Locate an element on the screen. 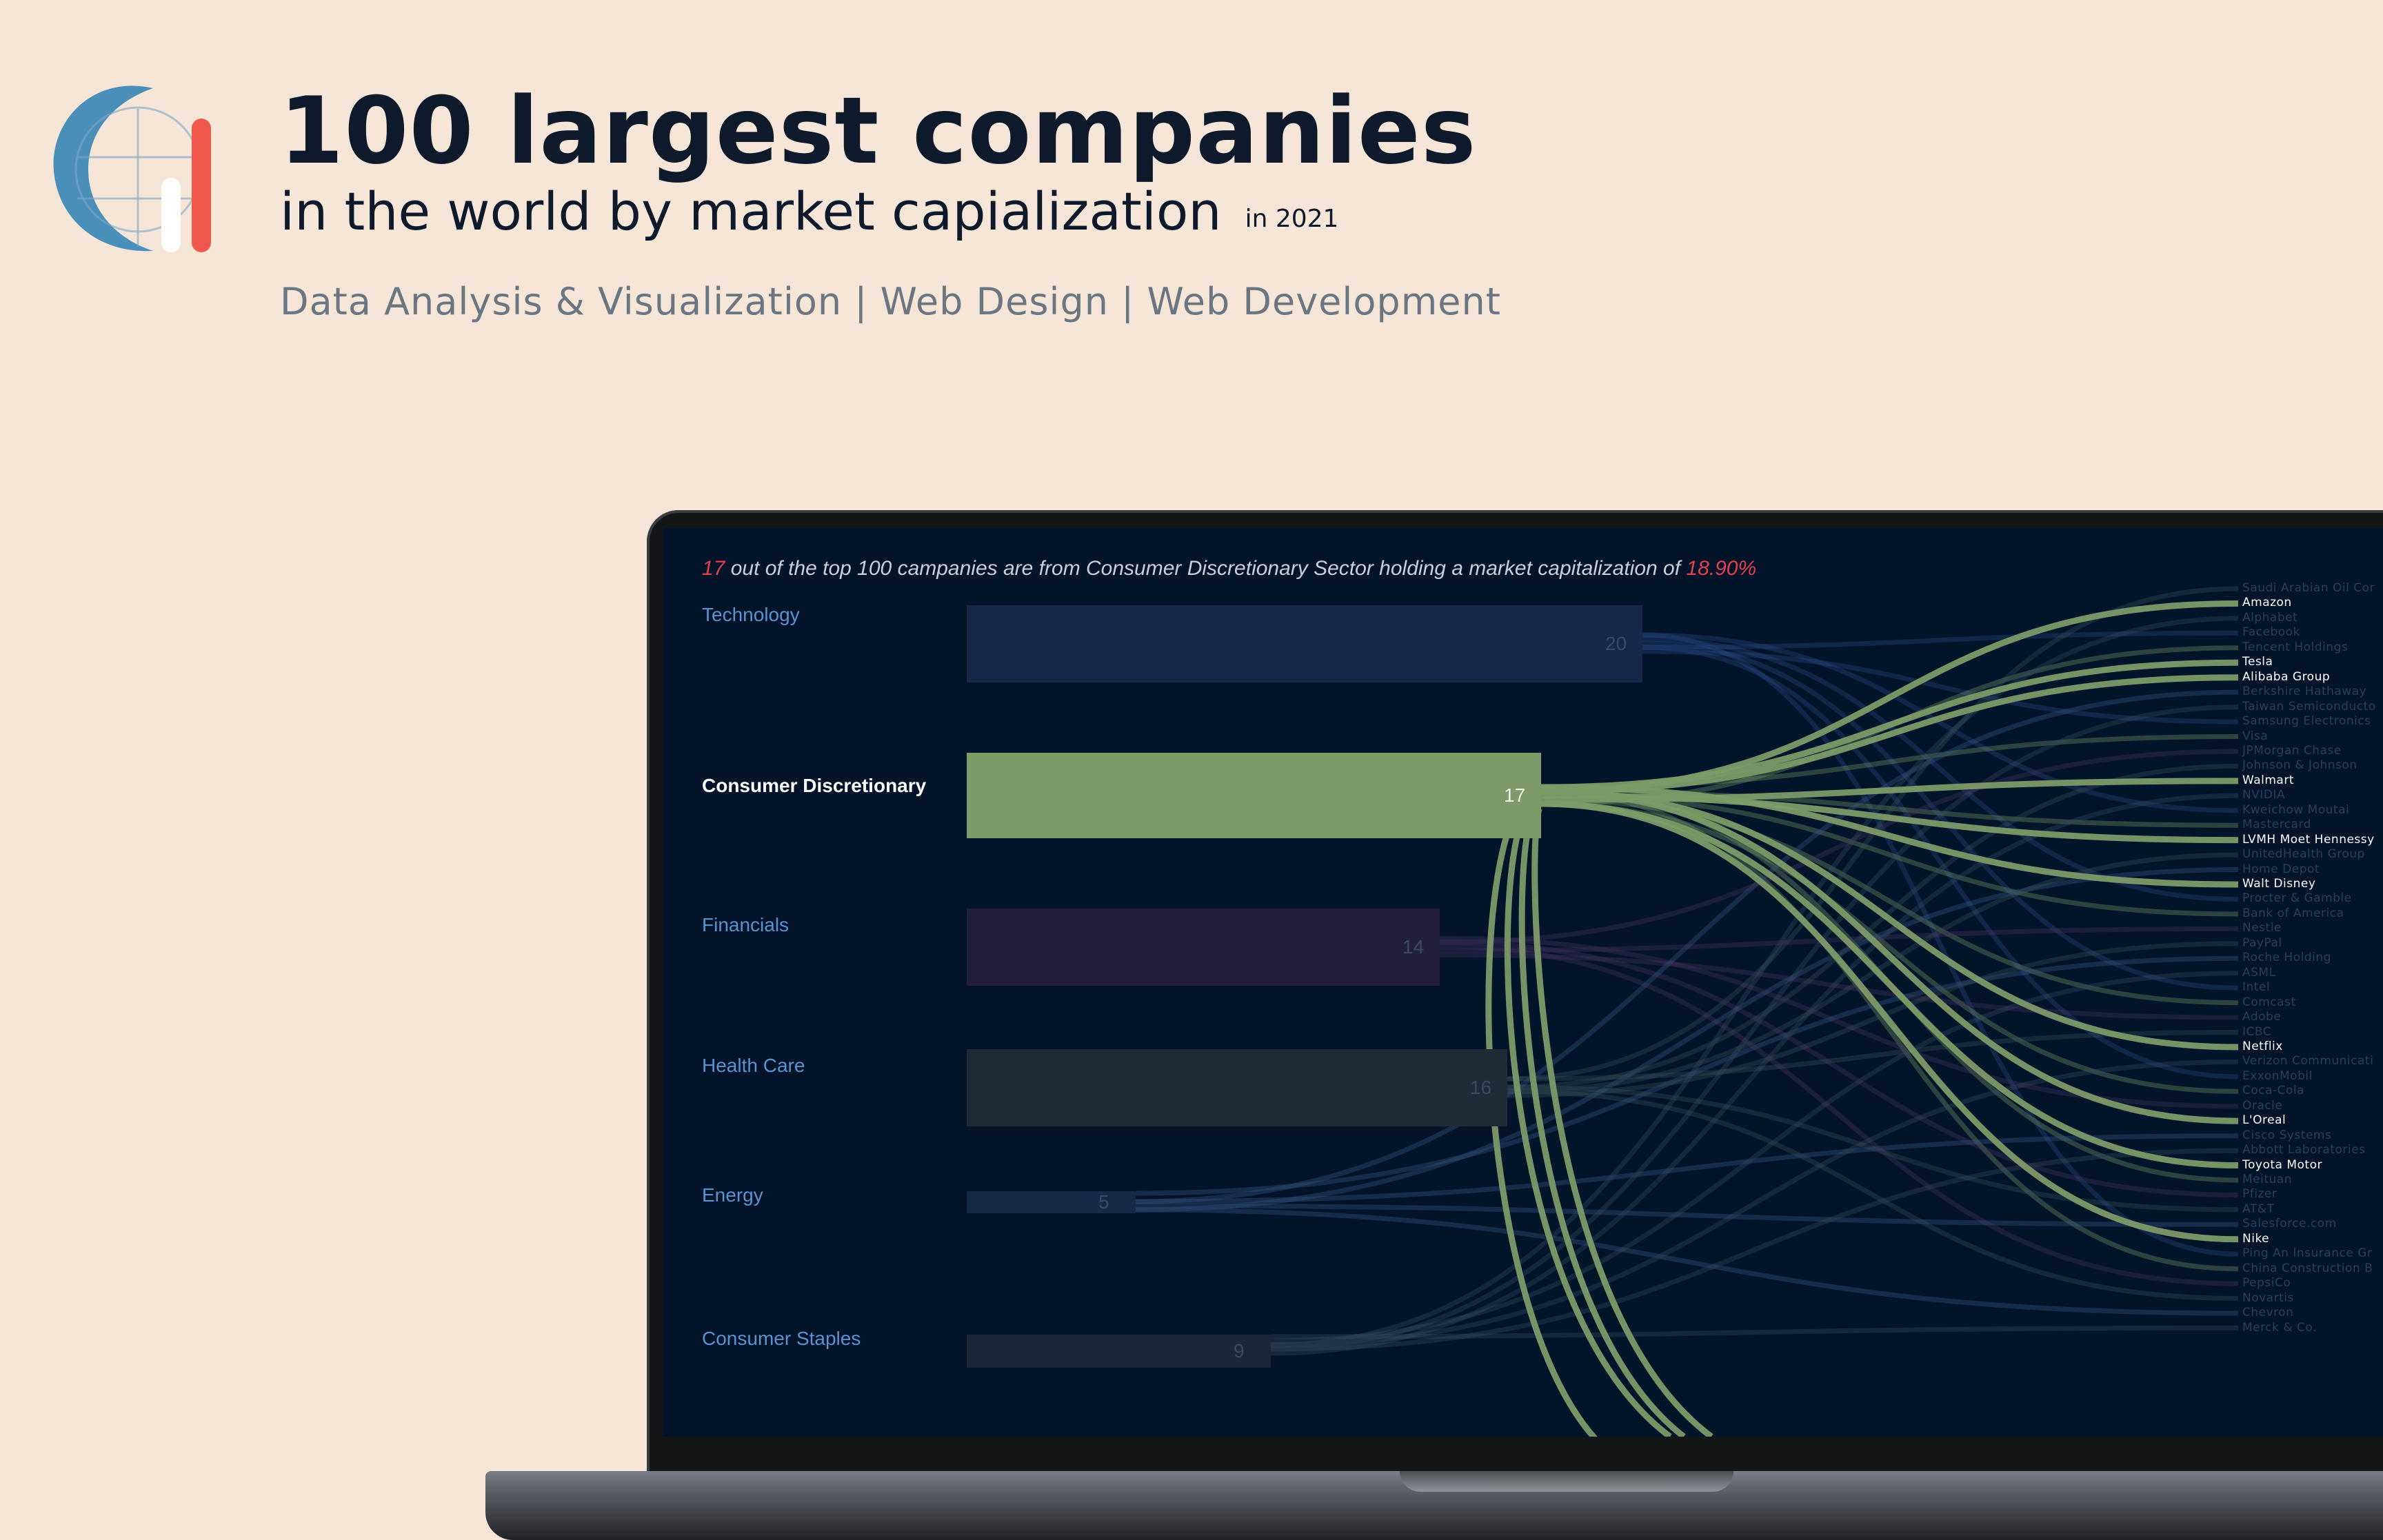 The height and width of the screenshot is (1540, 2383). company-label: Saudi Arabian Oil Cor is located at coordinates (2308, 588).